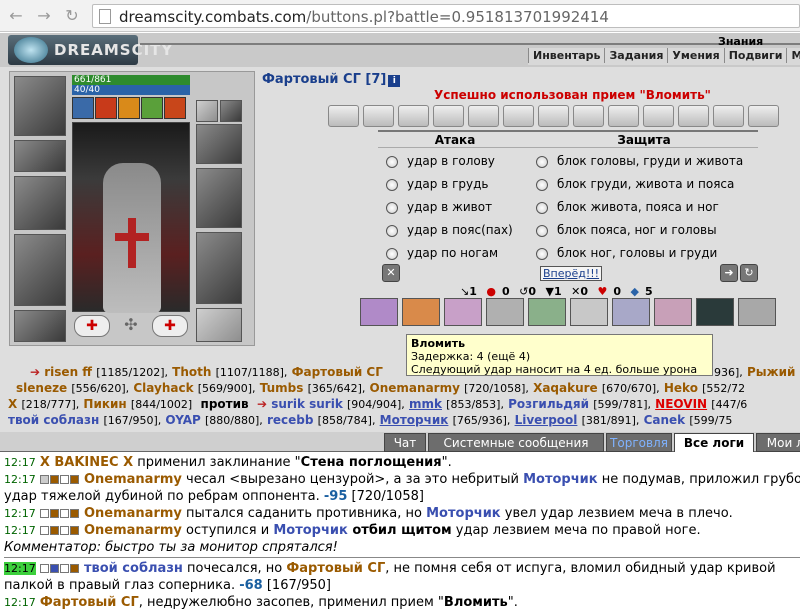 Image resolution: width=800 pixels, height=611 pixels. What do you see at coordinates (414, 420) in the screenshot?
I see `roster-player: Моторчик` at bounding box center [414, 420].